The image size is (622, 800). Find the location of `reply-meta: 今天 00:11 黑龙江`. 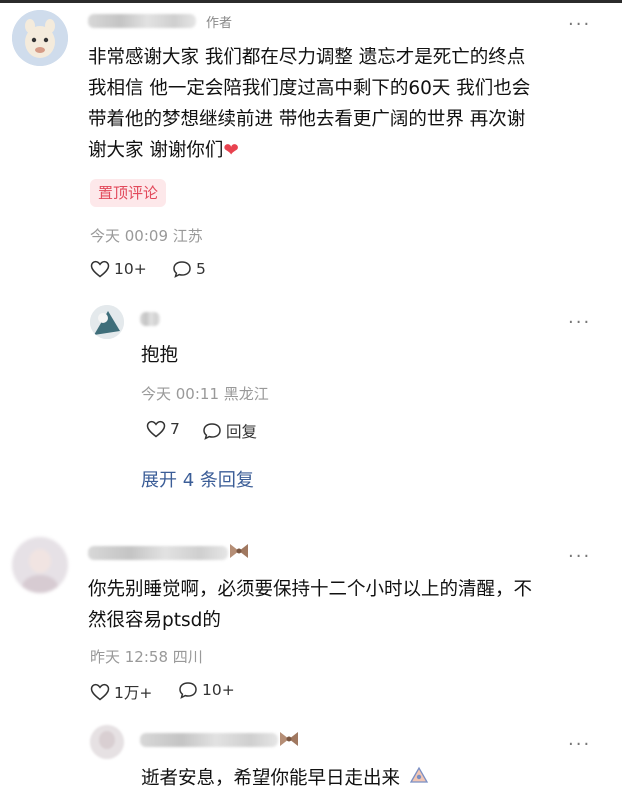

reply-meta: 今天 00:11 黑龙江 is located at coordinates (205, 394).